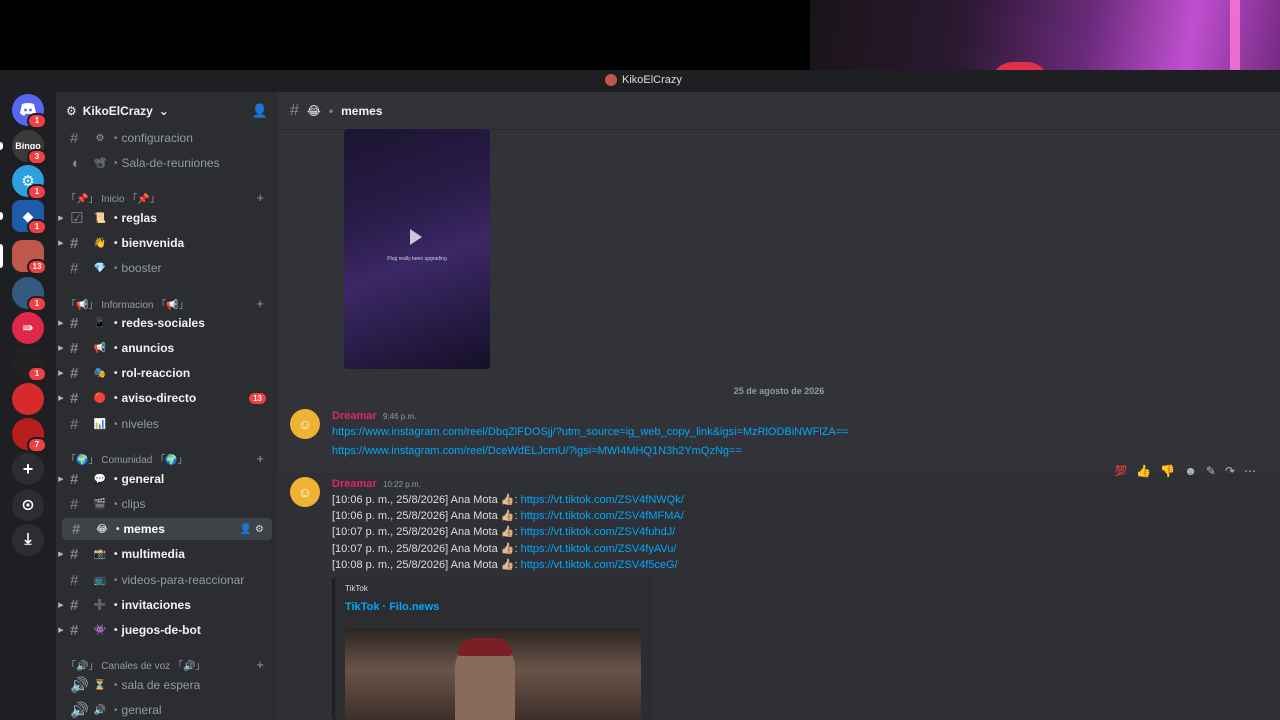 This screenshot has width=1280, height=720. Describe the element at coordinates (183, 580) in the screenshot. I see `channel-label: videos-para-reaccionar` at that location.